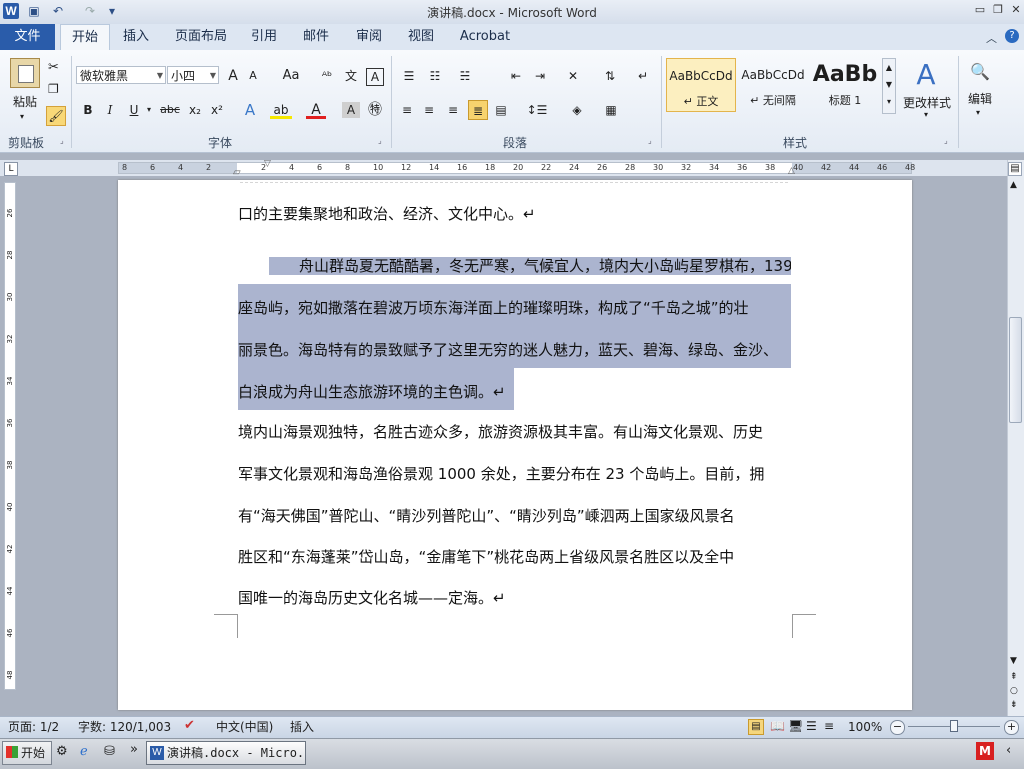  I want to click on line-spacing-icon: ↕☰, so click(537, 110).